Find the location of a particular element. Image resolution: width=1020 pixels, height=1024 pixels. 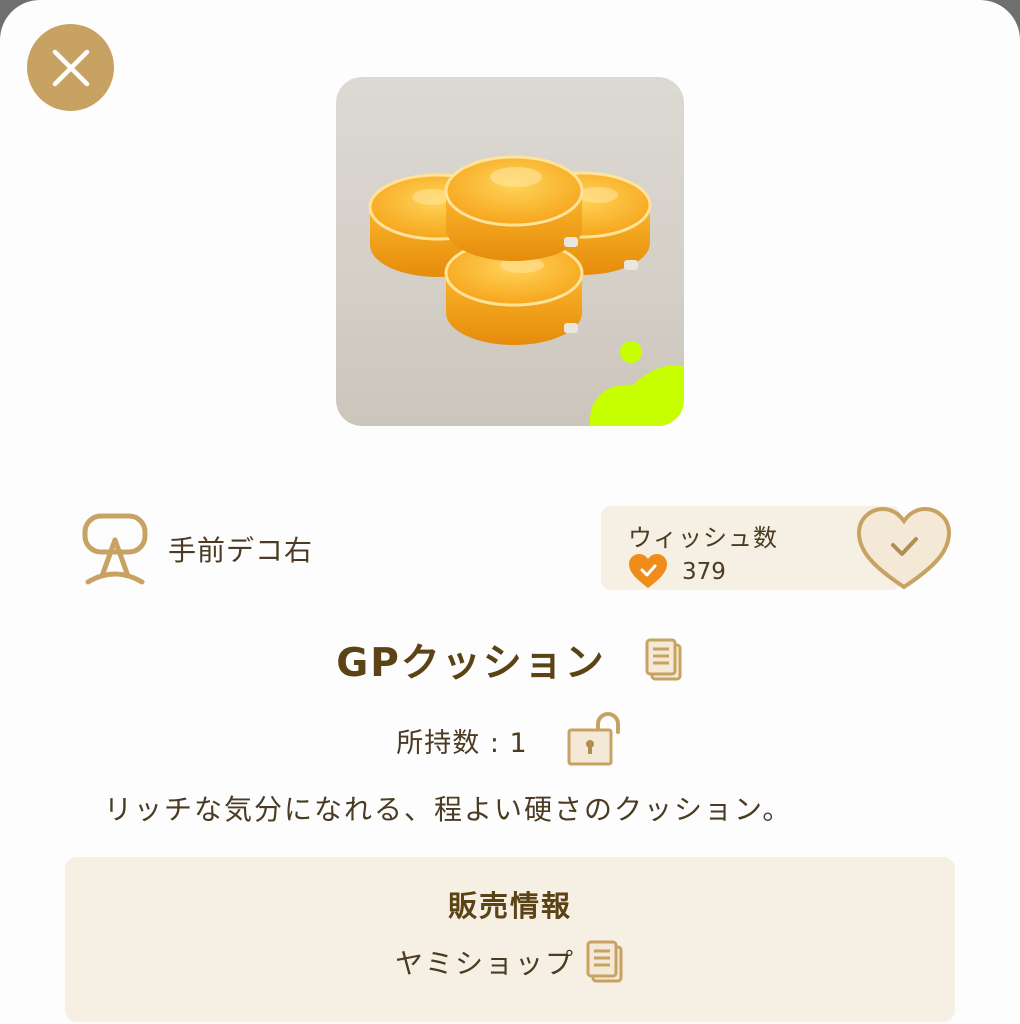

heart-check-icon is located at coordinates (648, 571).